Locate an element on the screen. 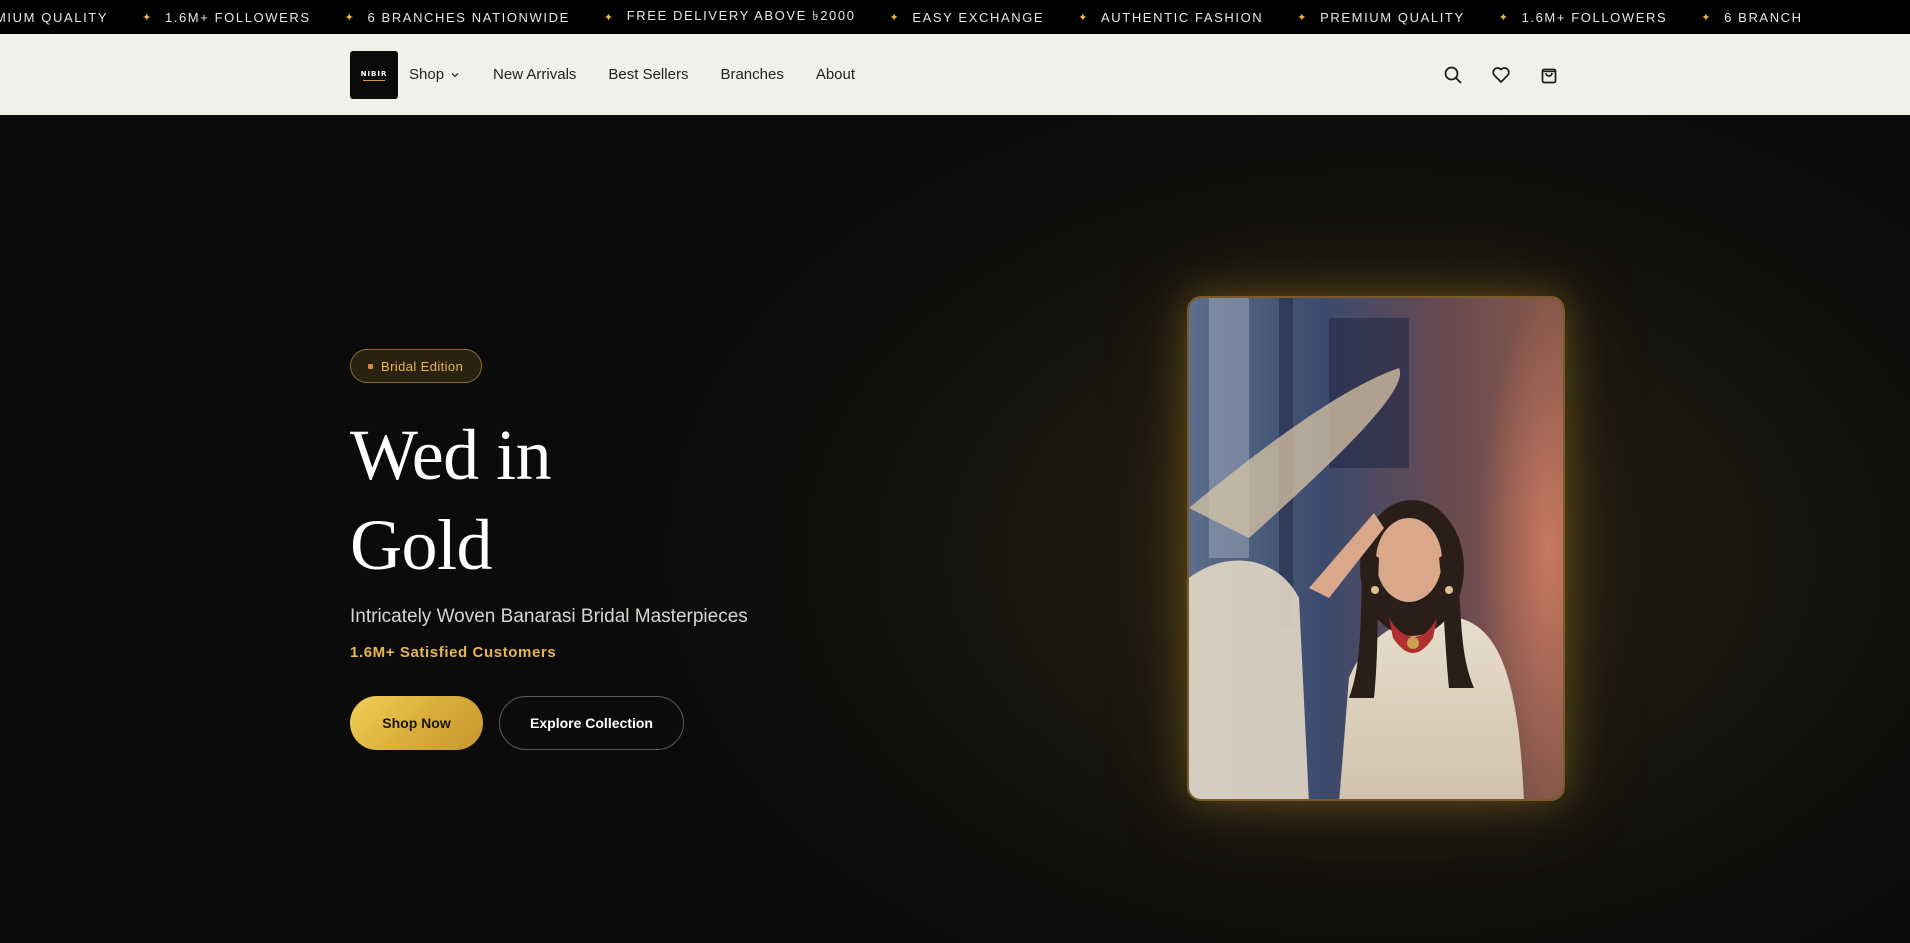 The image size is (1910, 943). brand-logo: NIBIR is located at coordinates (374, 75).